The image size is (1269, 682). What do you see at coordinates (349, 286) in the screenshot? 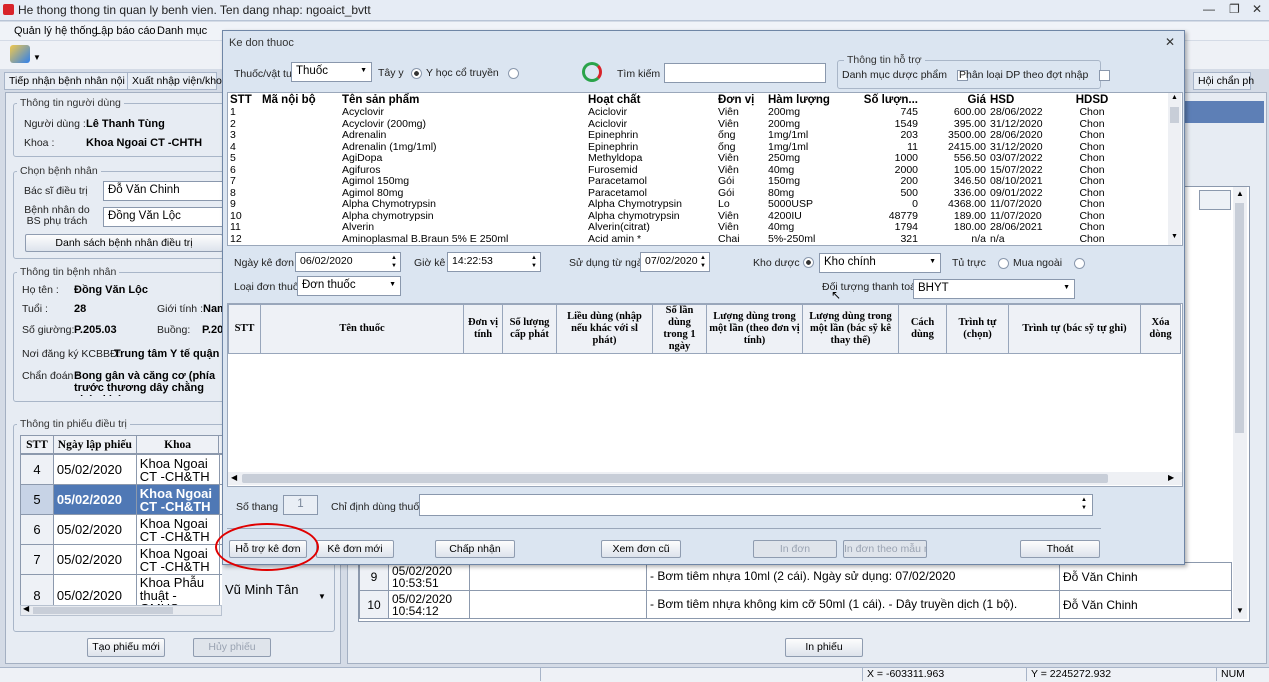
I see `kind-select: Đơn thuốc ▼` at bounding box center [349, 286].